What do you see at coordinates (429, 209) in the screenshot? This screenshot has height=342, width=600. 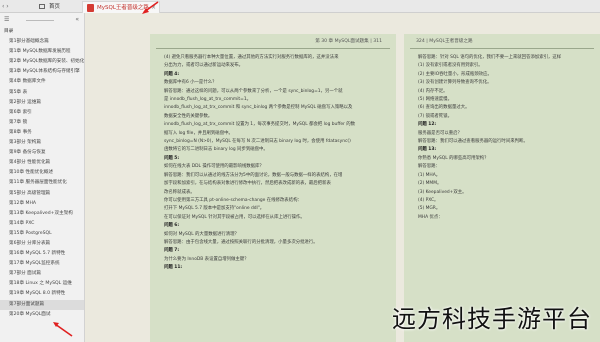 I see `text-line: (5) MGR。` at bounding box center [429, 209].